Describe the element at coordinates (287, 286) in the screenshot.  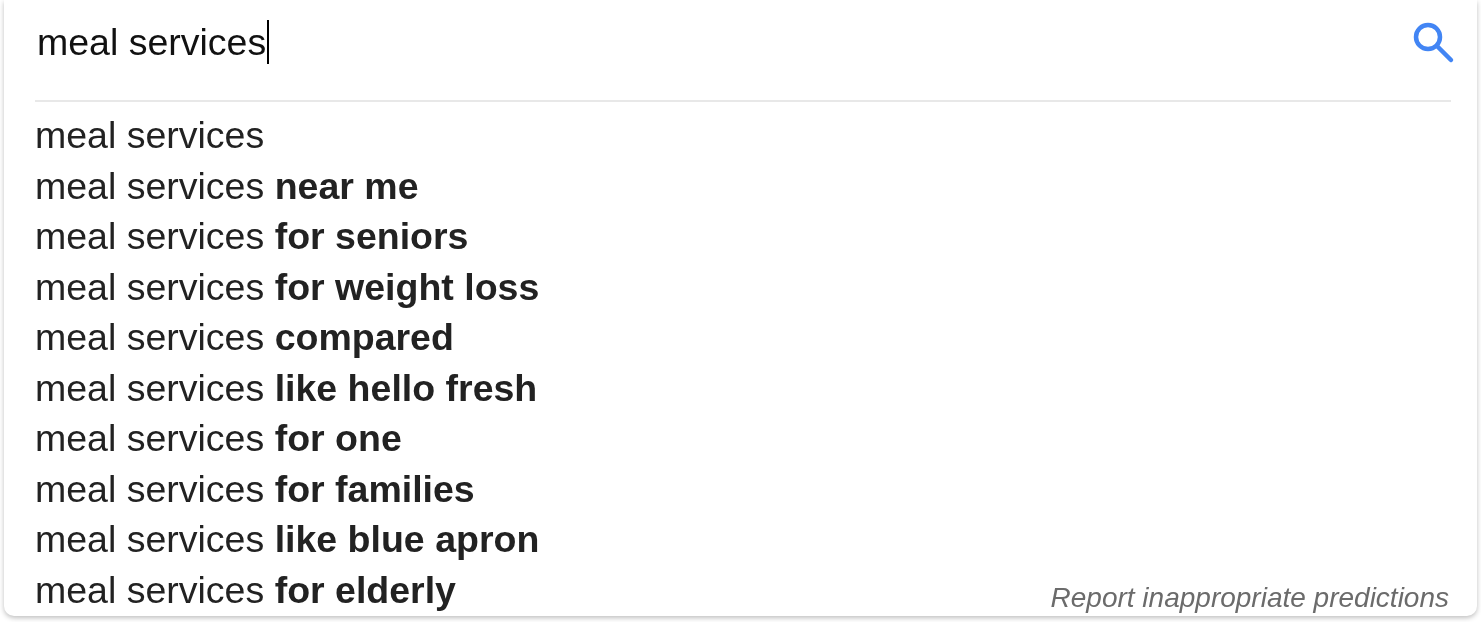
I see `suggestion-item: meal services for weight loss` at that location.